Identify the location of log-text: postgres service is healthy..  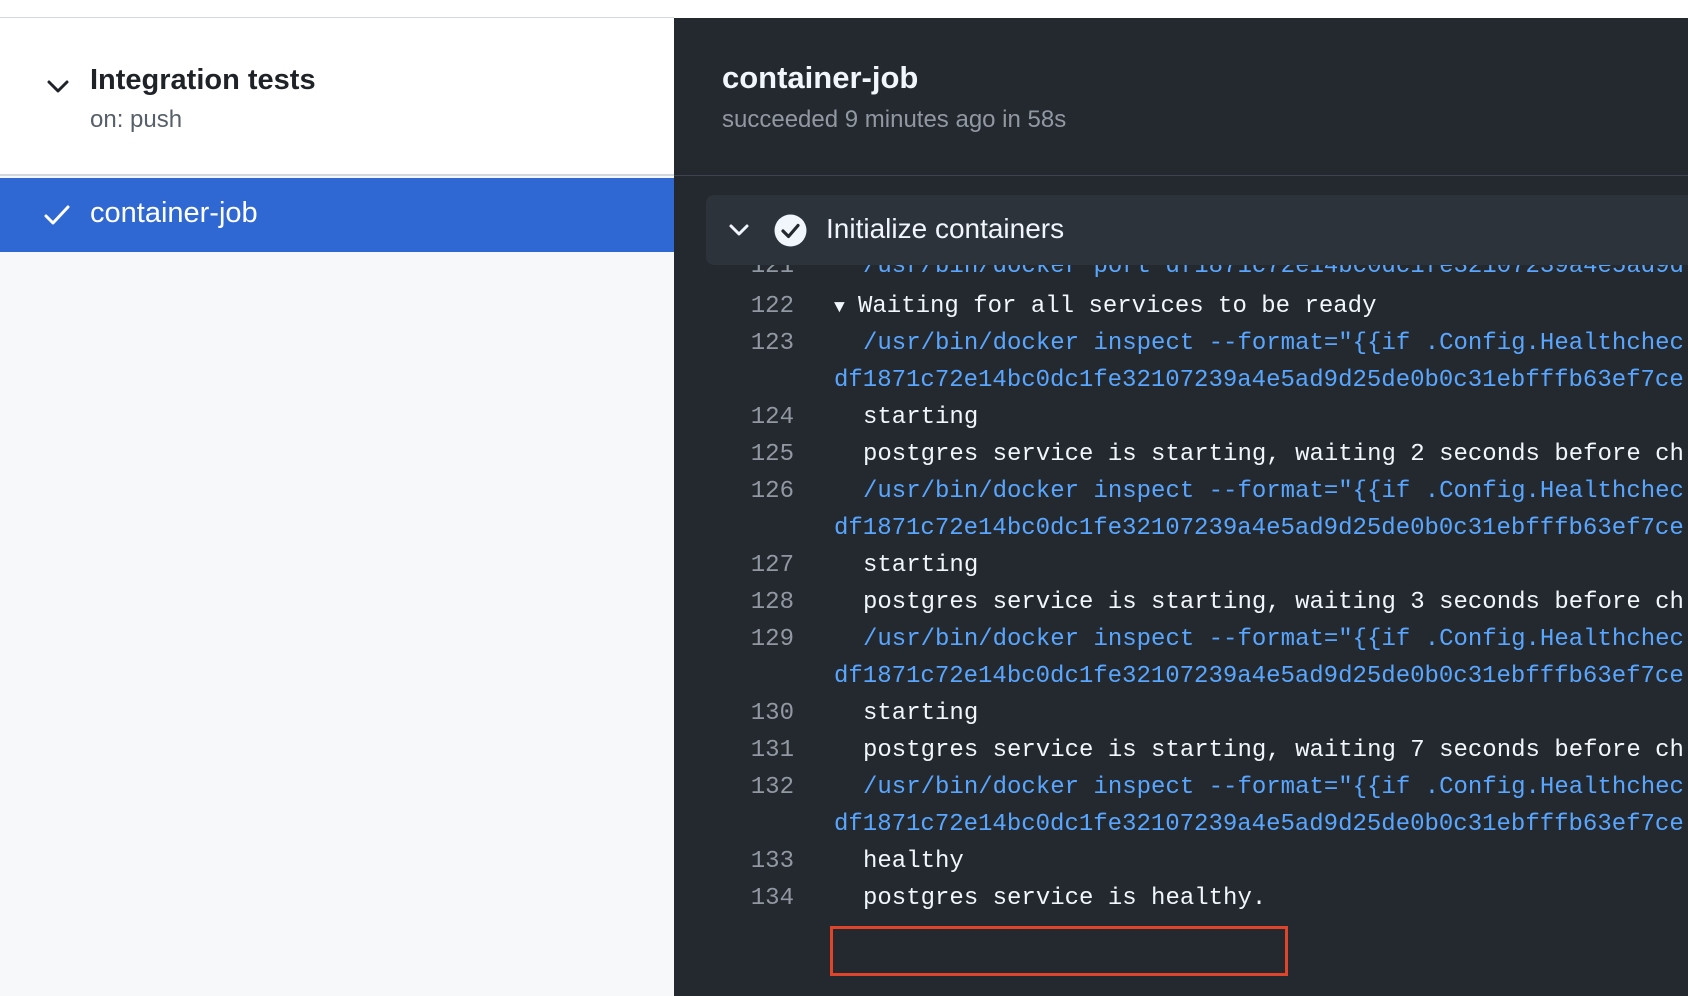
(1065, 898).